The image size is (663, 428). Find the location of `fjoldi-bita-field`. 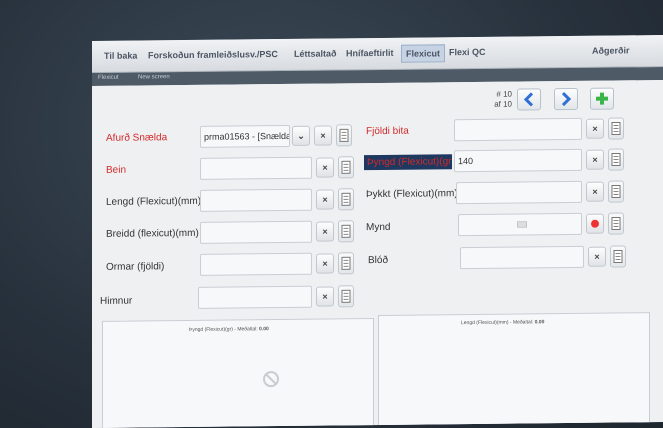

fjoldi-bita-field is located at coordinates (518, 129).